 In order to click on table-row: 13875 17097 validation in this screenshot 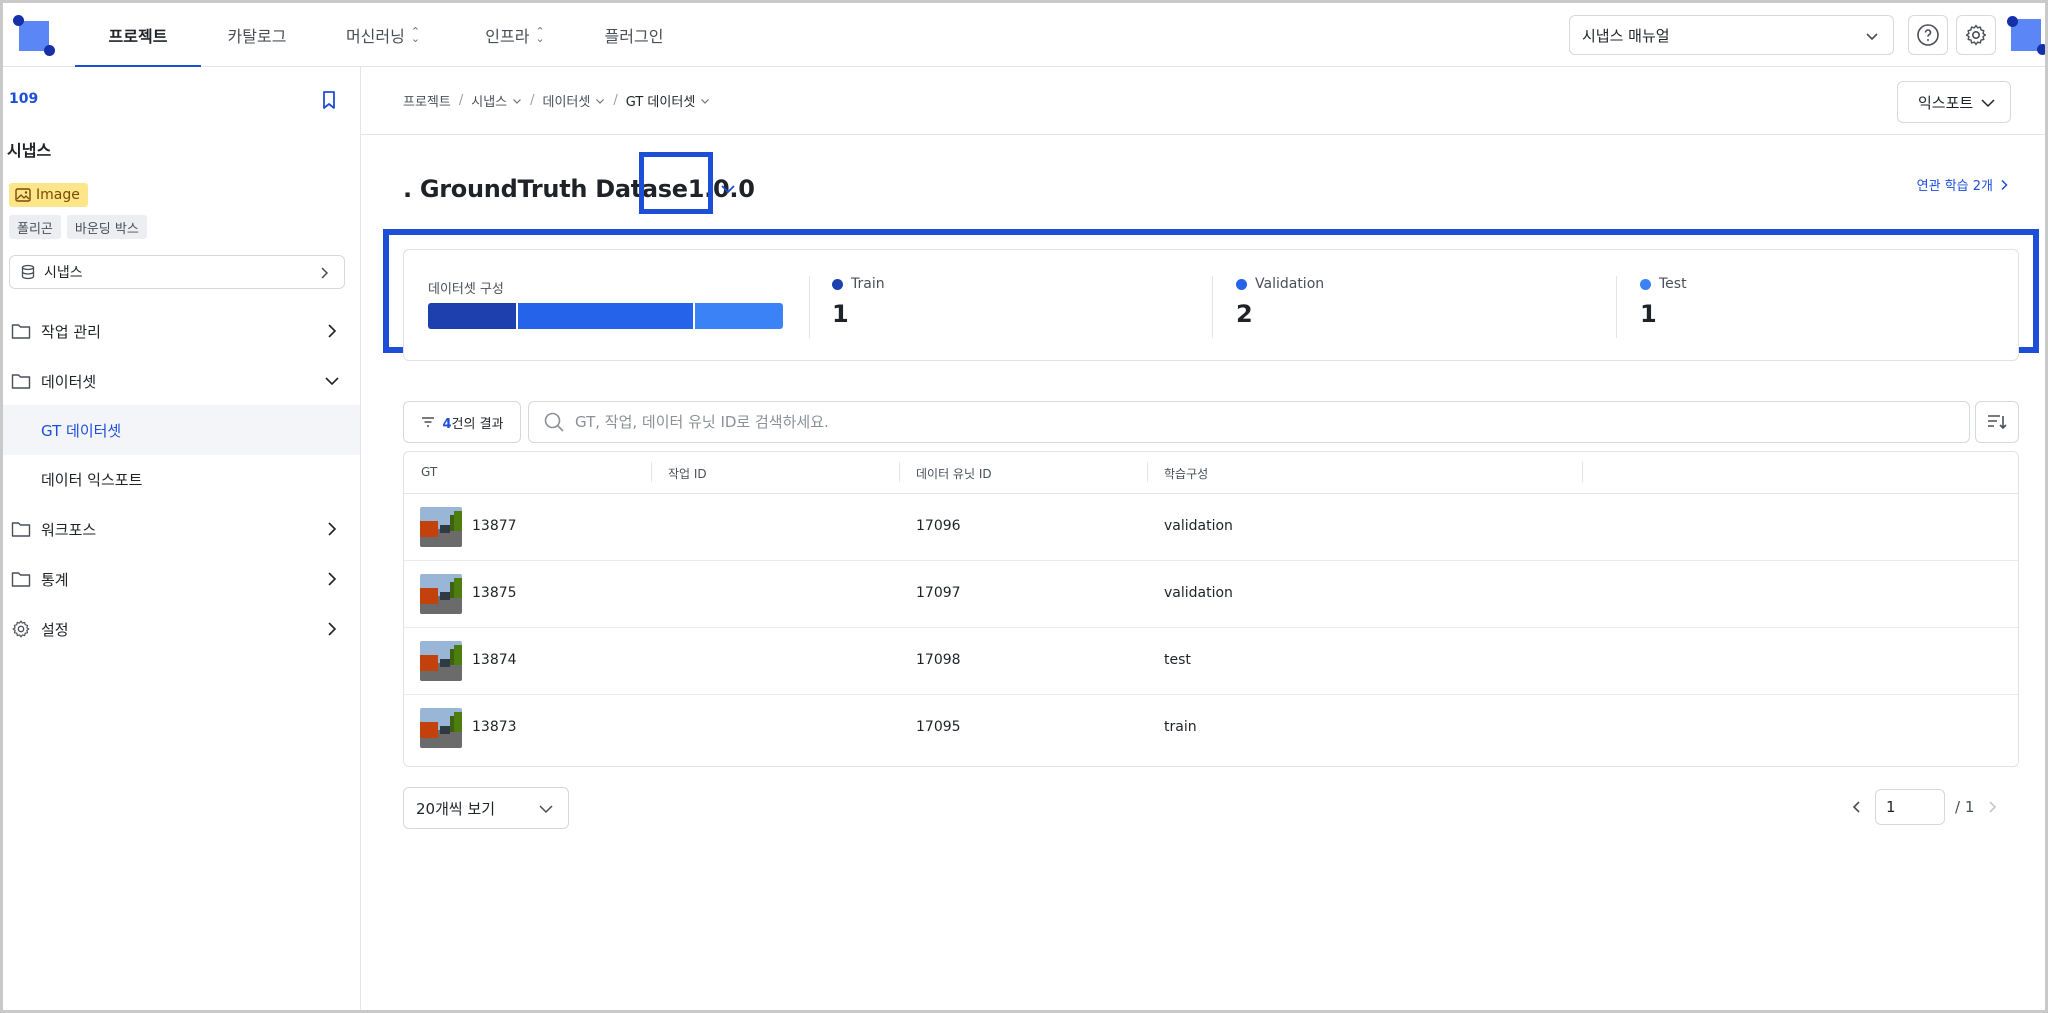, I will do `click(1211, 594)`.